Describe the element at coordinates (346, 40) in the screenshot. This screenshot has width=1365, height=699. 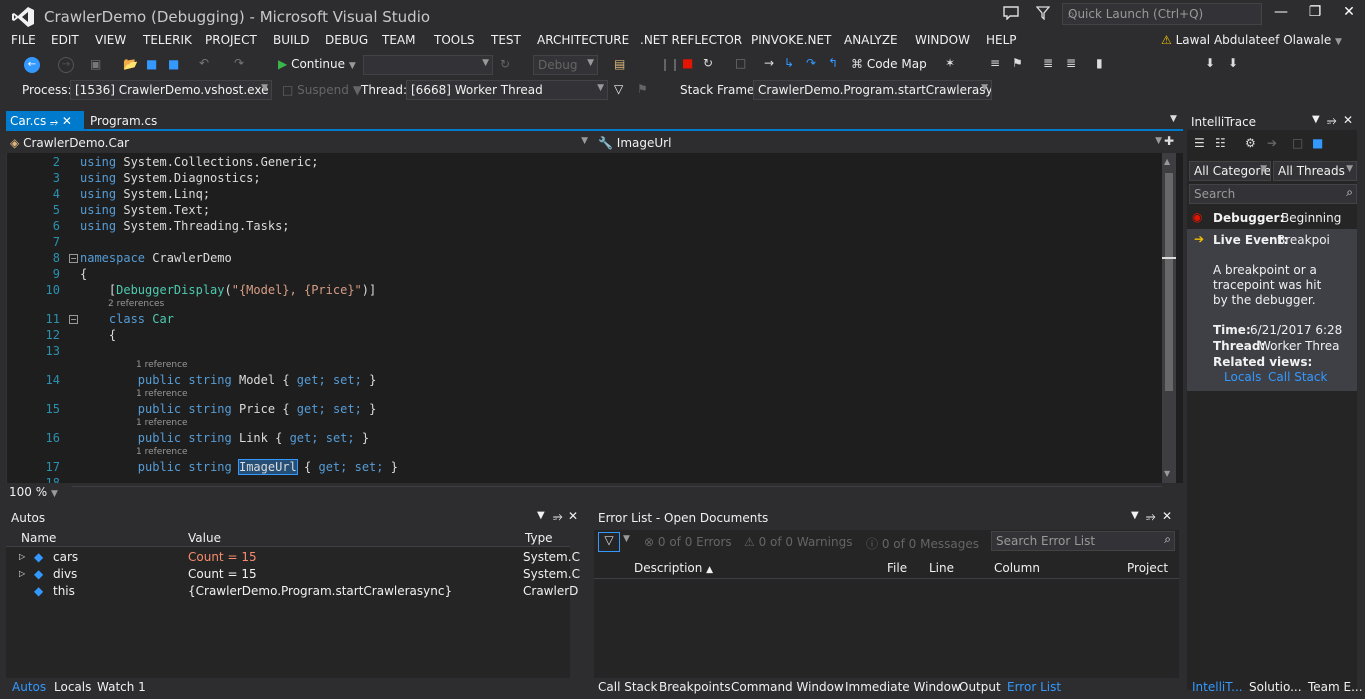
I see `menu-debug: DEBUG` at that location.